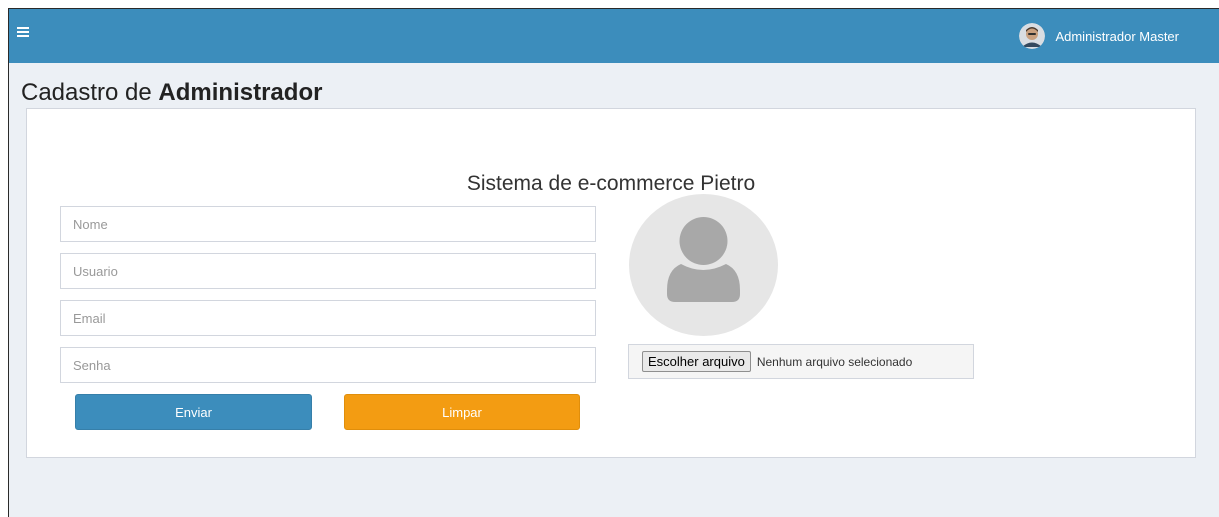  I want to click on page-title-bold: Administrador, so click(240, 92).